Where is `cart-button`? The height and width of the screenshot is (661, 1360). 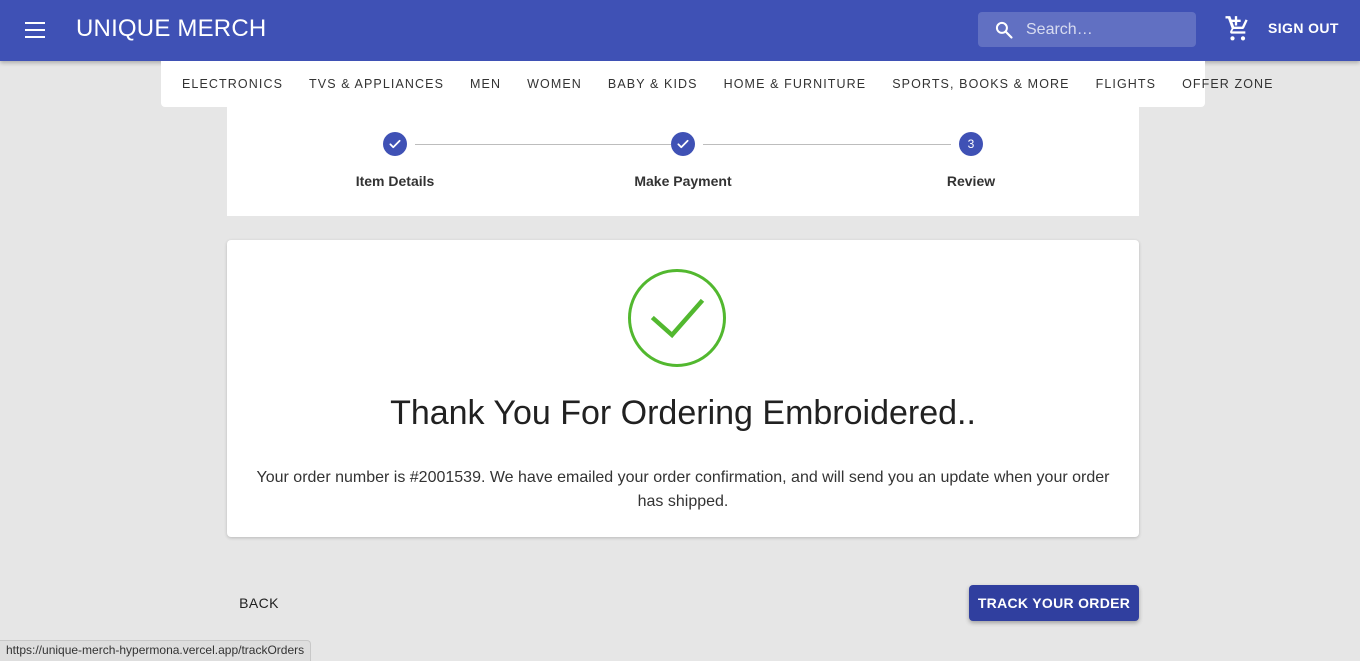 cart-button is located at coordinates (1236, 29).